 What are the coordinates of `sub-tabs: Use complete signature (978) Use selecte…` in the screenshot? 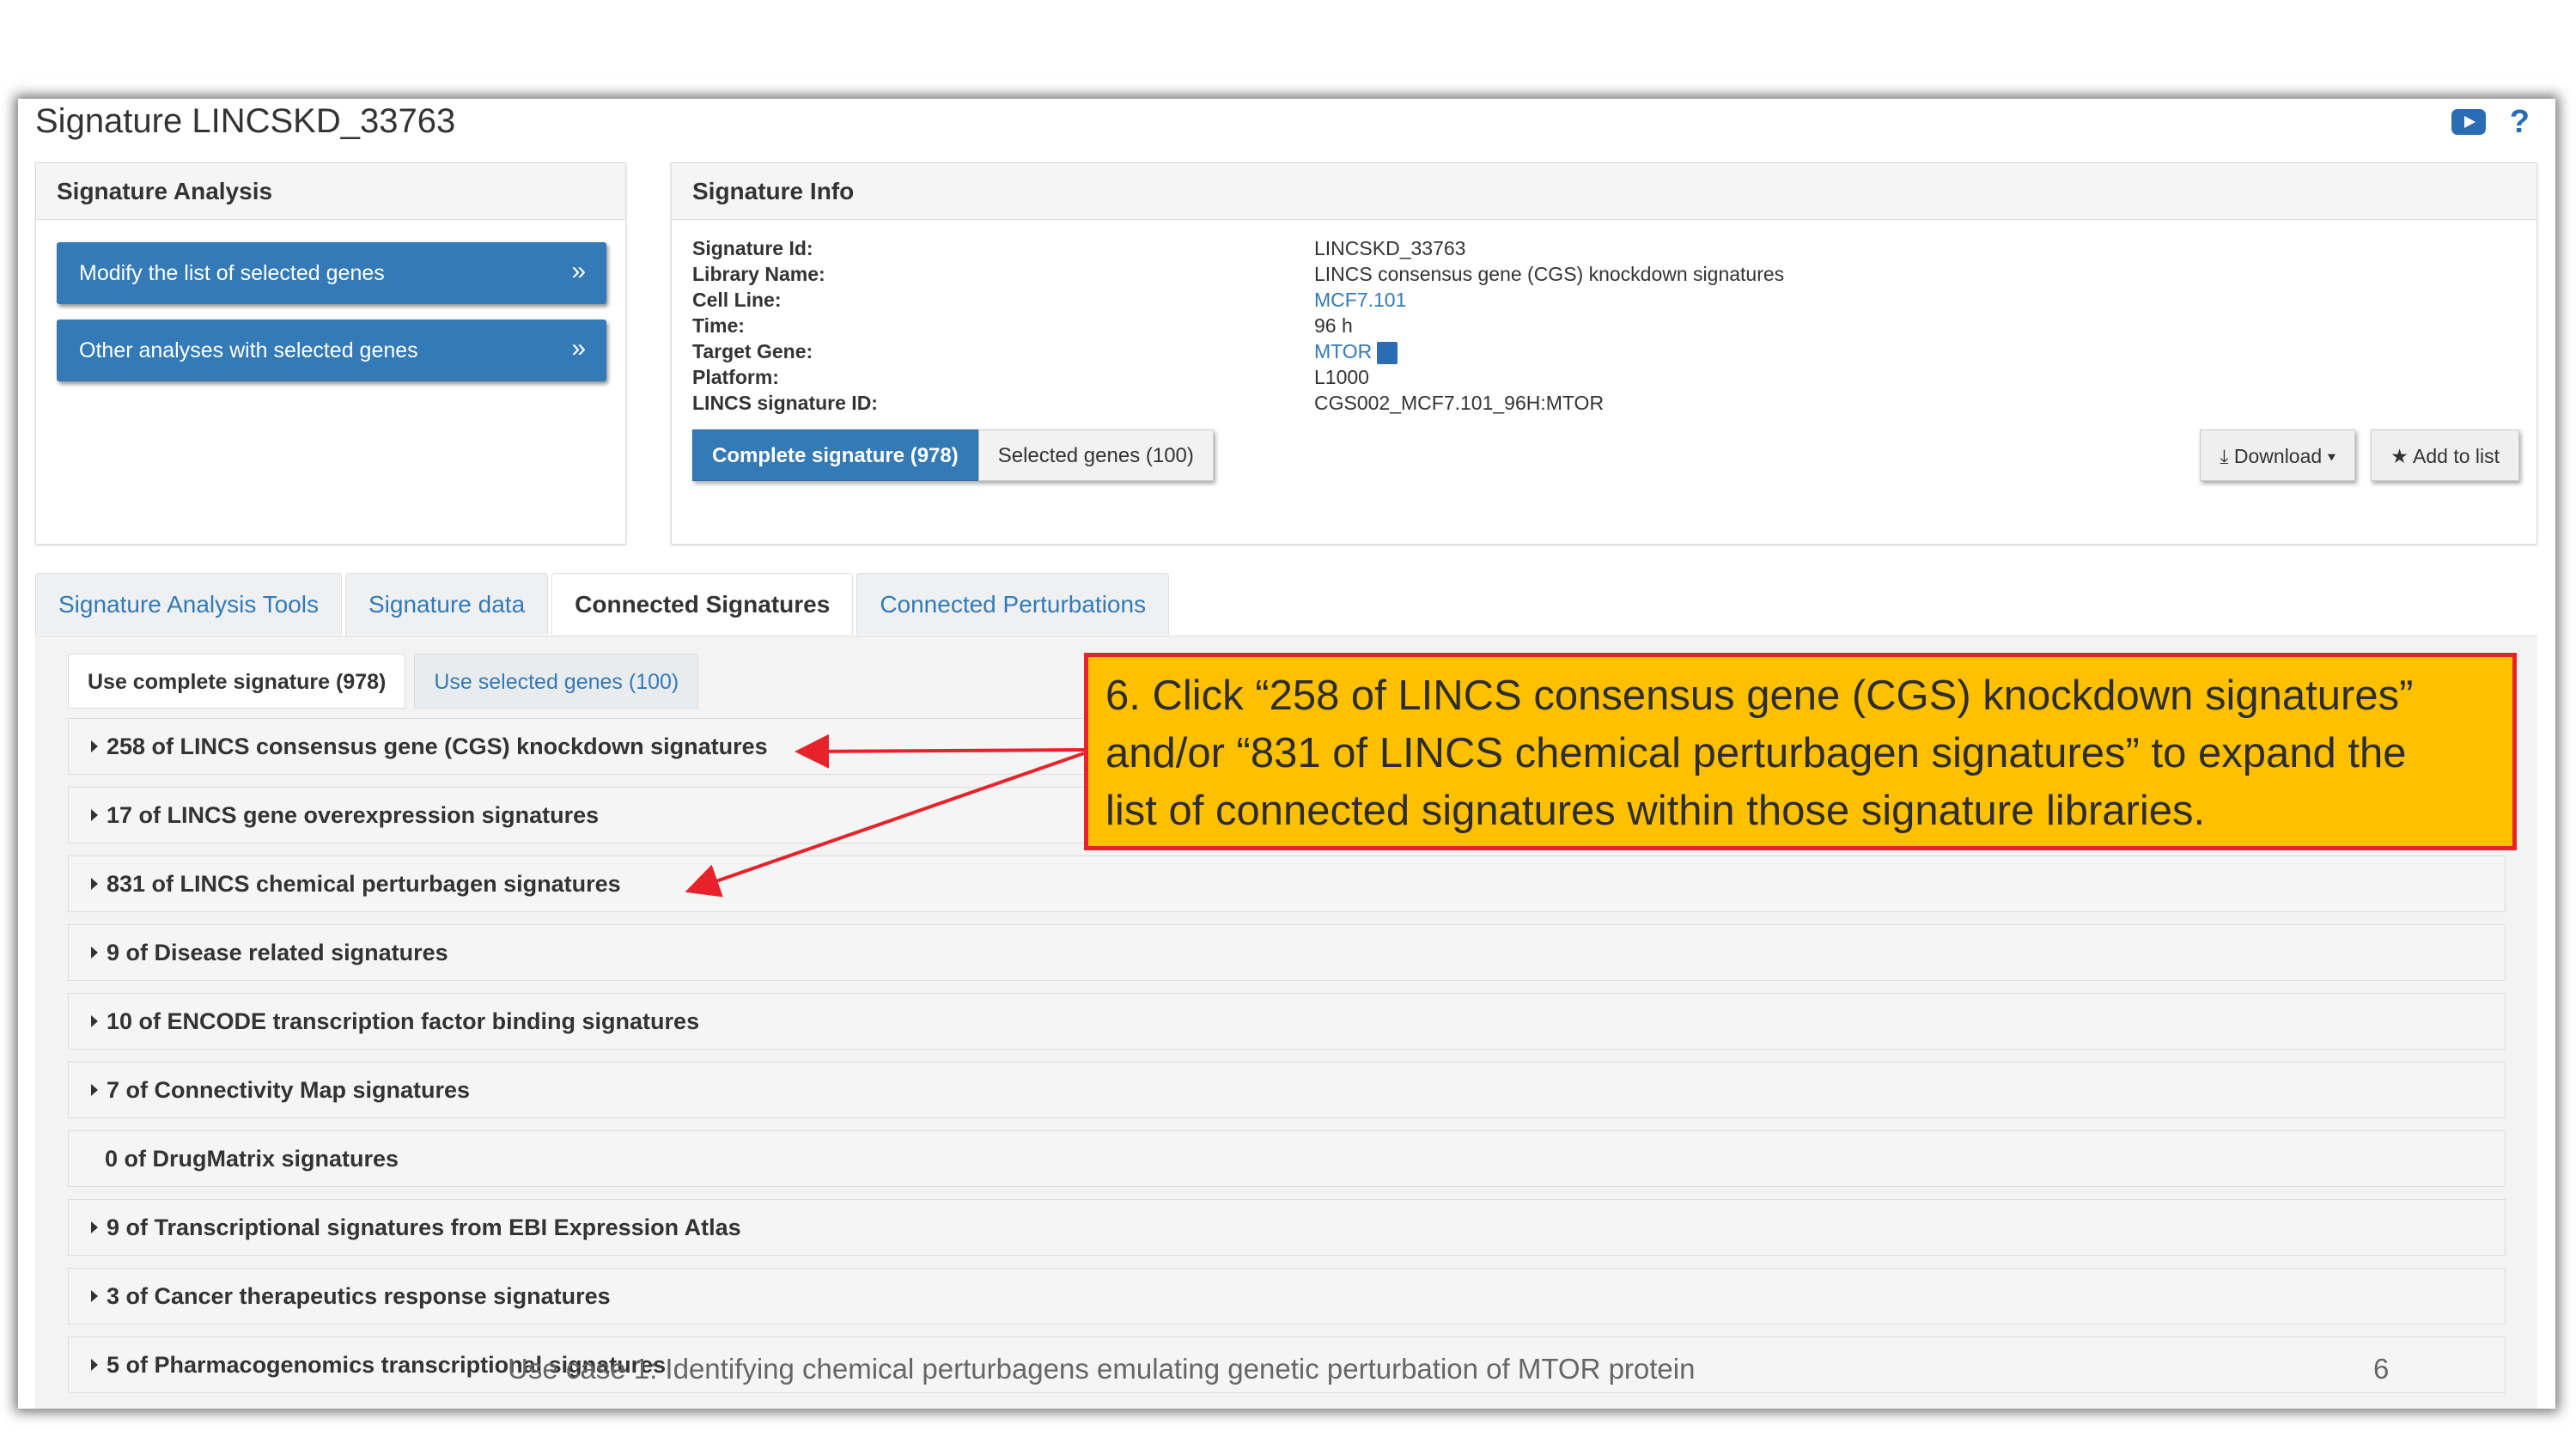 It's located at (383, 681).